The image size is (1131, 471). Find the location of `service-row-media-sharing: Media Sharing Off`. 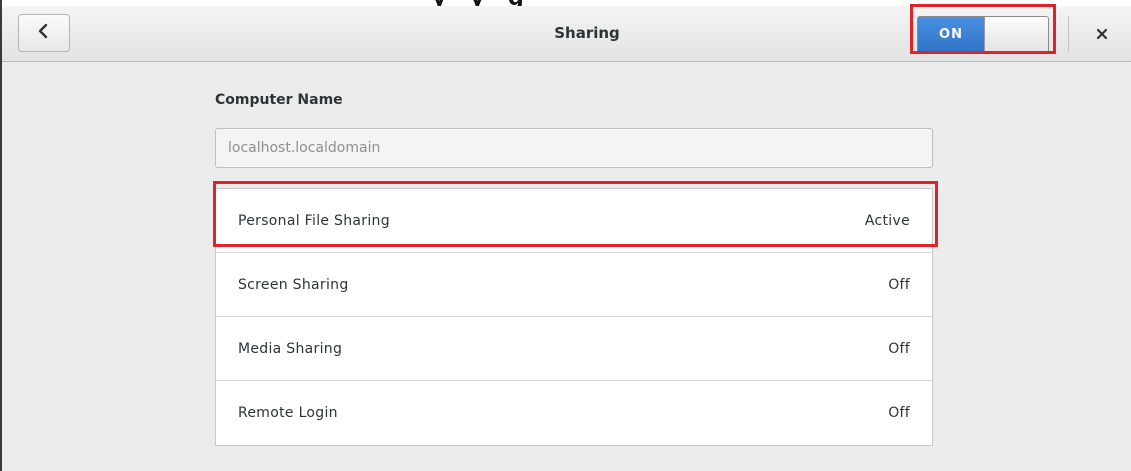

service-row-media-sharing: Media Sharing Off is located at coordinates (574, 349).